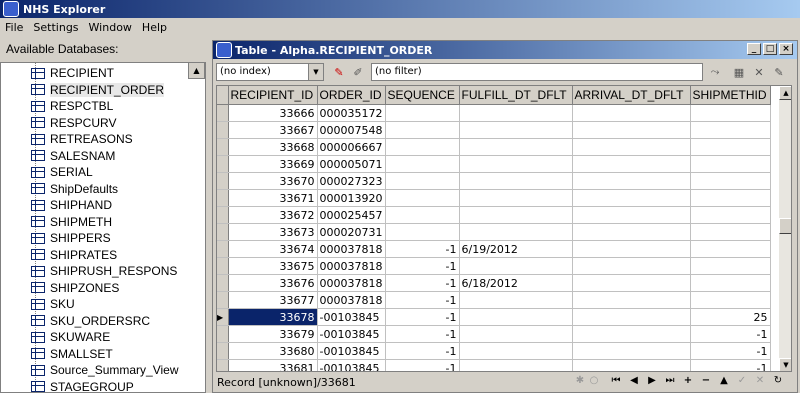 This screenshot has height=393, width=800. Describe the element at coordinates (351, 130) in the screenshot. I see `table-cell: 000007548` at that location.